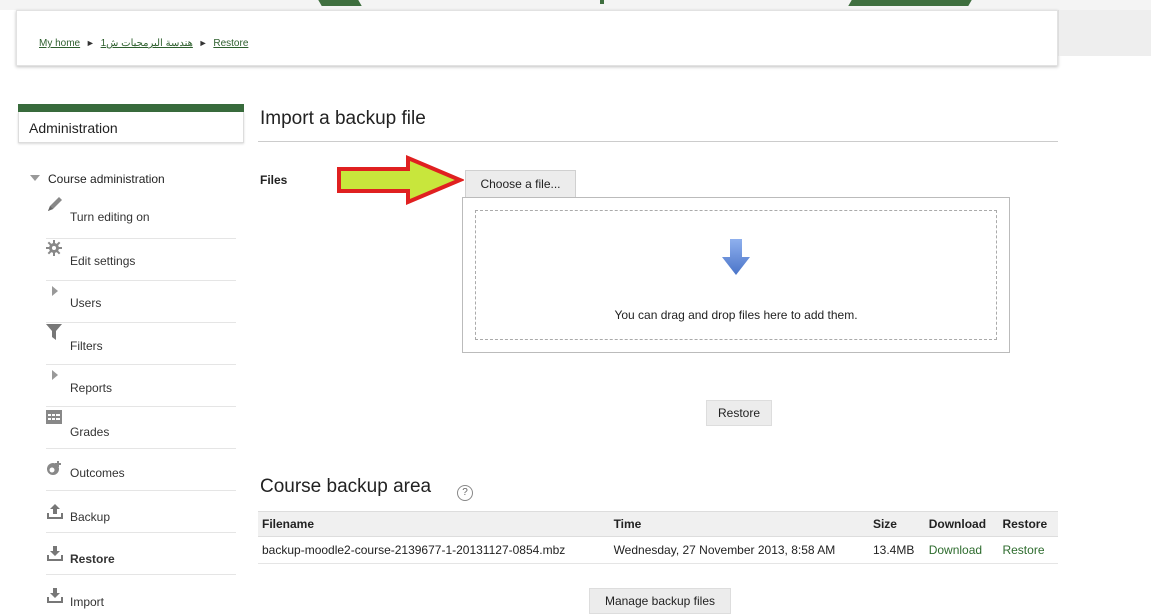 The height and width of the screenshot is (616, 1151). Describe the element at coordinates (961, 524) in the screenshot. I see `column-header-download: Download` at that location.